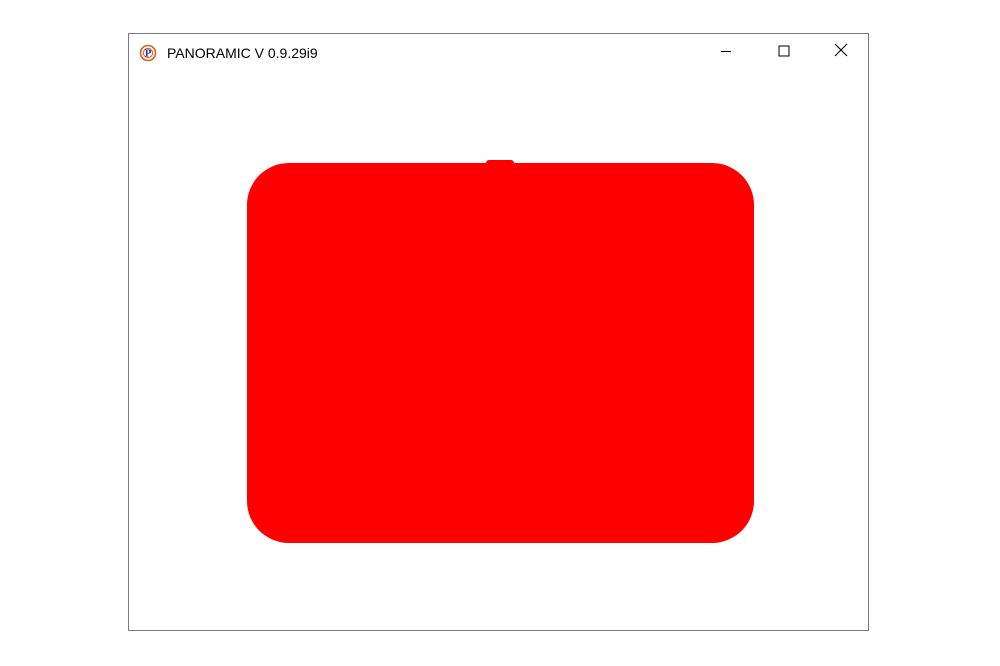  I want to click on svg-text: P, so click(148, 55).